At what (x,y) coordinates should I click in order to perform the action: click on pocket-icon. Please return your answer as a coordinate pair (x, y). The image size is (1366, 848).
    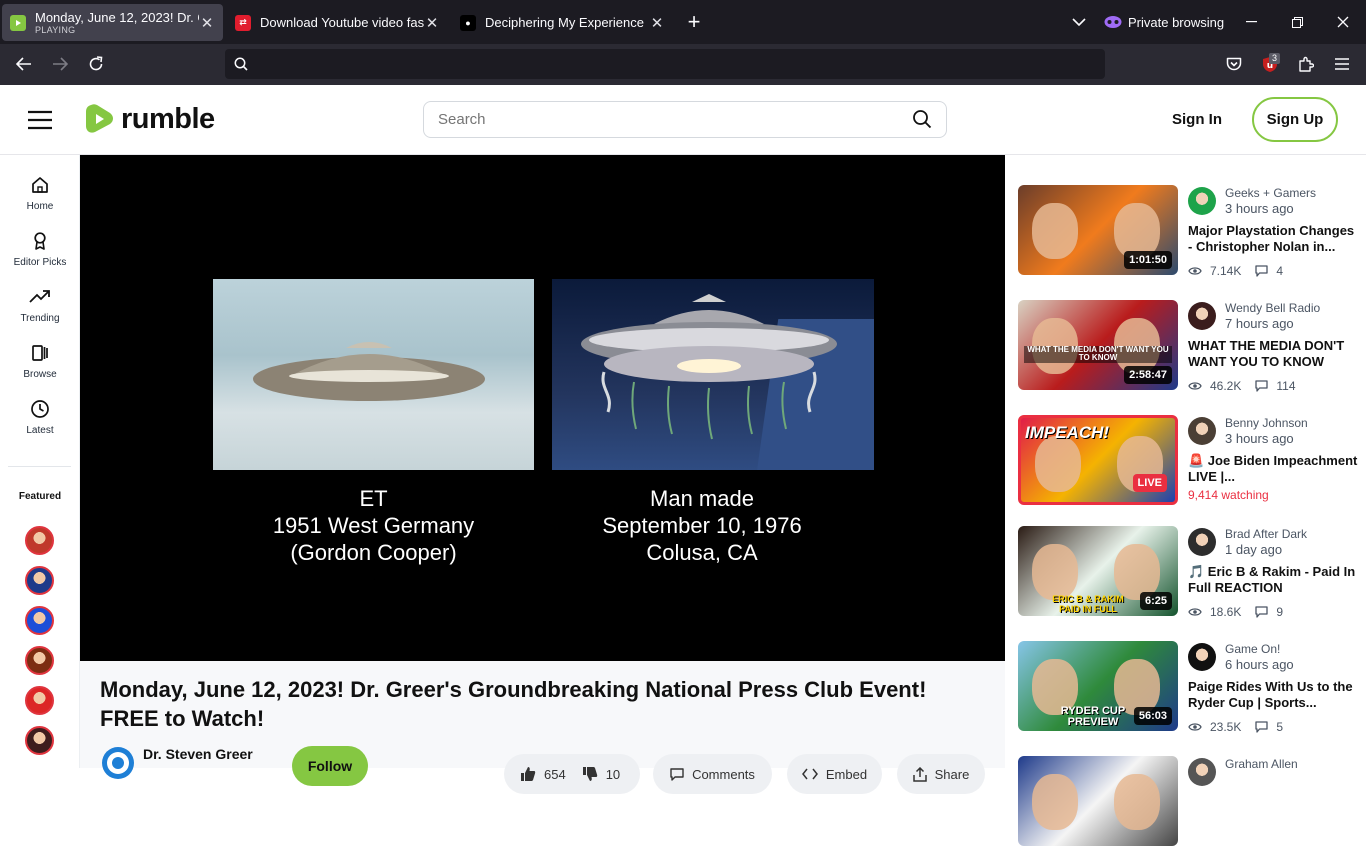
    Looking at the image, I should click on (1234, 63).